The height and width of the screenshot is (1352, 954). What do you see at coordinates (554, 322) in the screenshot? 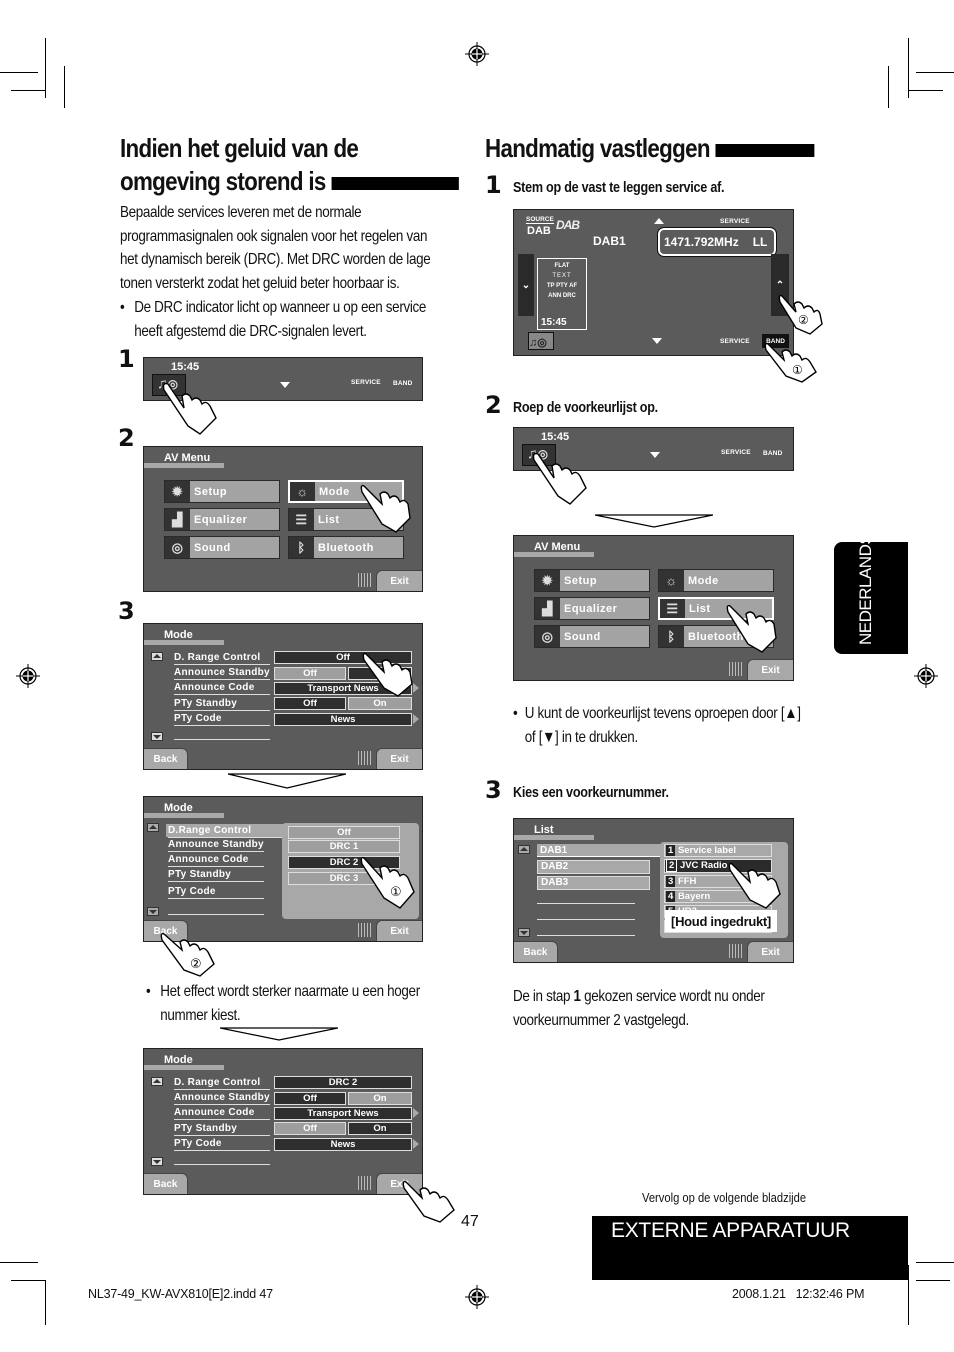
I see `clock: 15:45` at bounding box center [554, 322].